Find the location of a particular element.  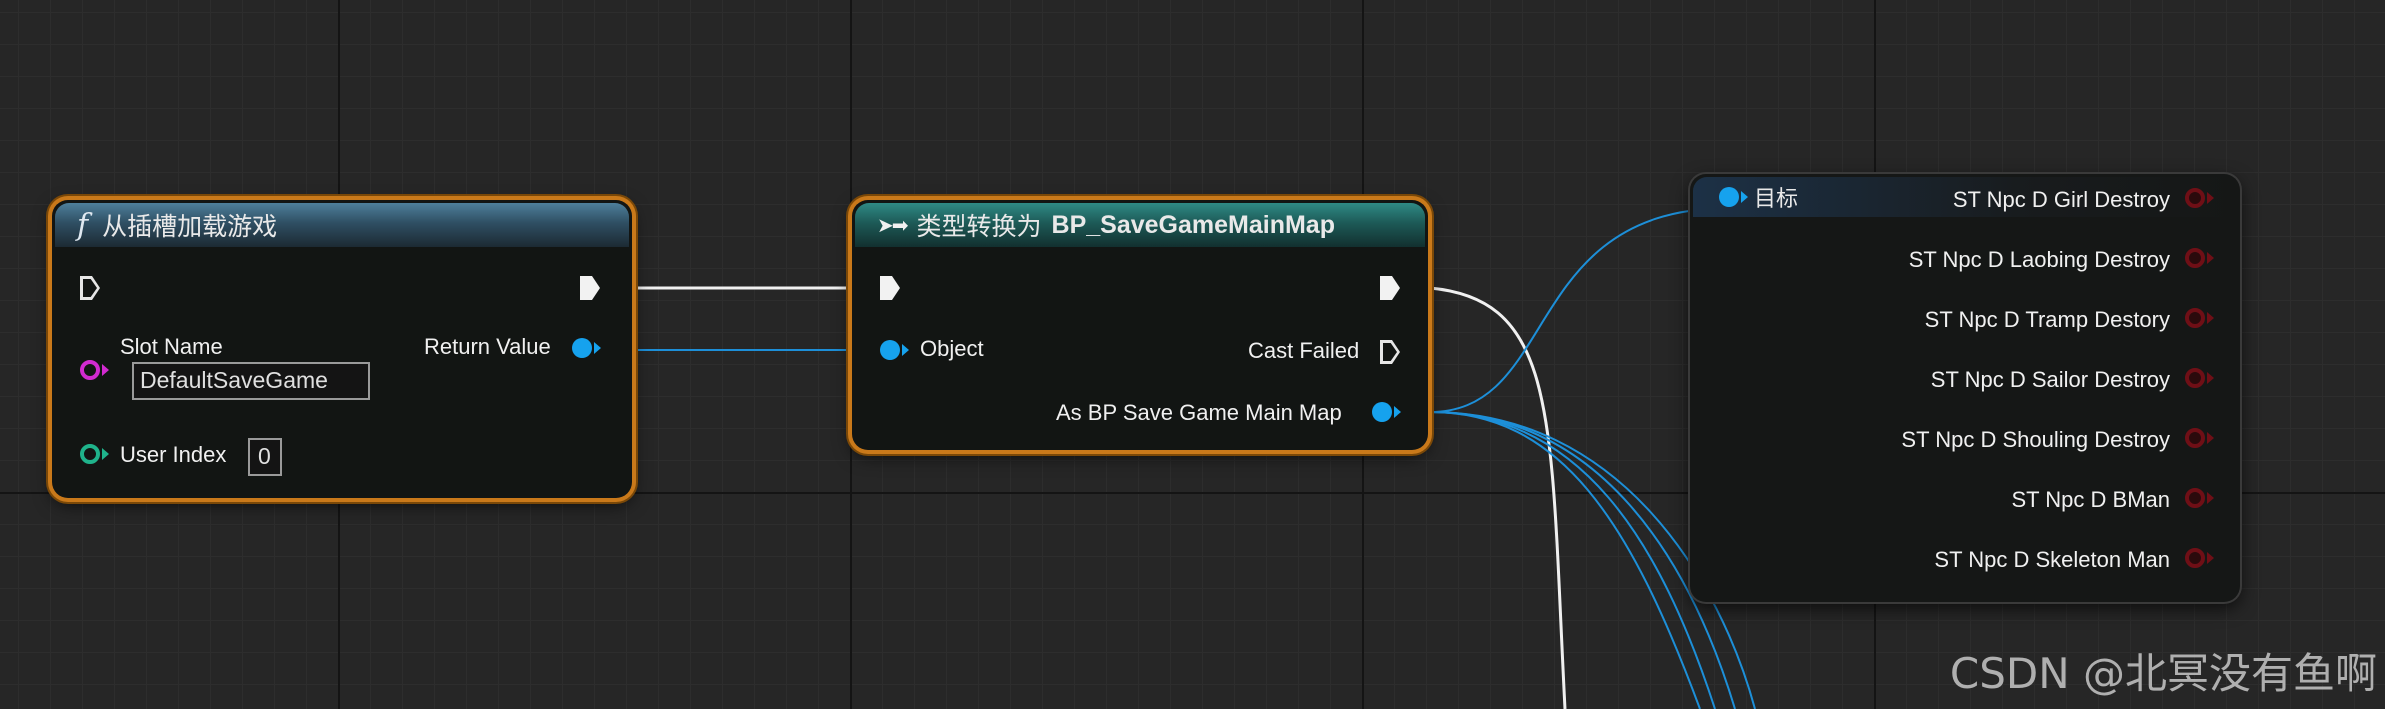

user-index-pin is located at coordinates (90, 454).